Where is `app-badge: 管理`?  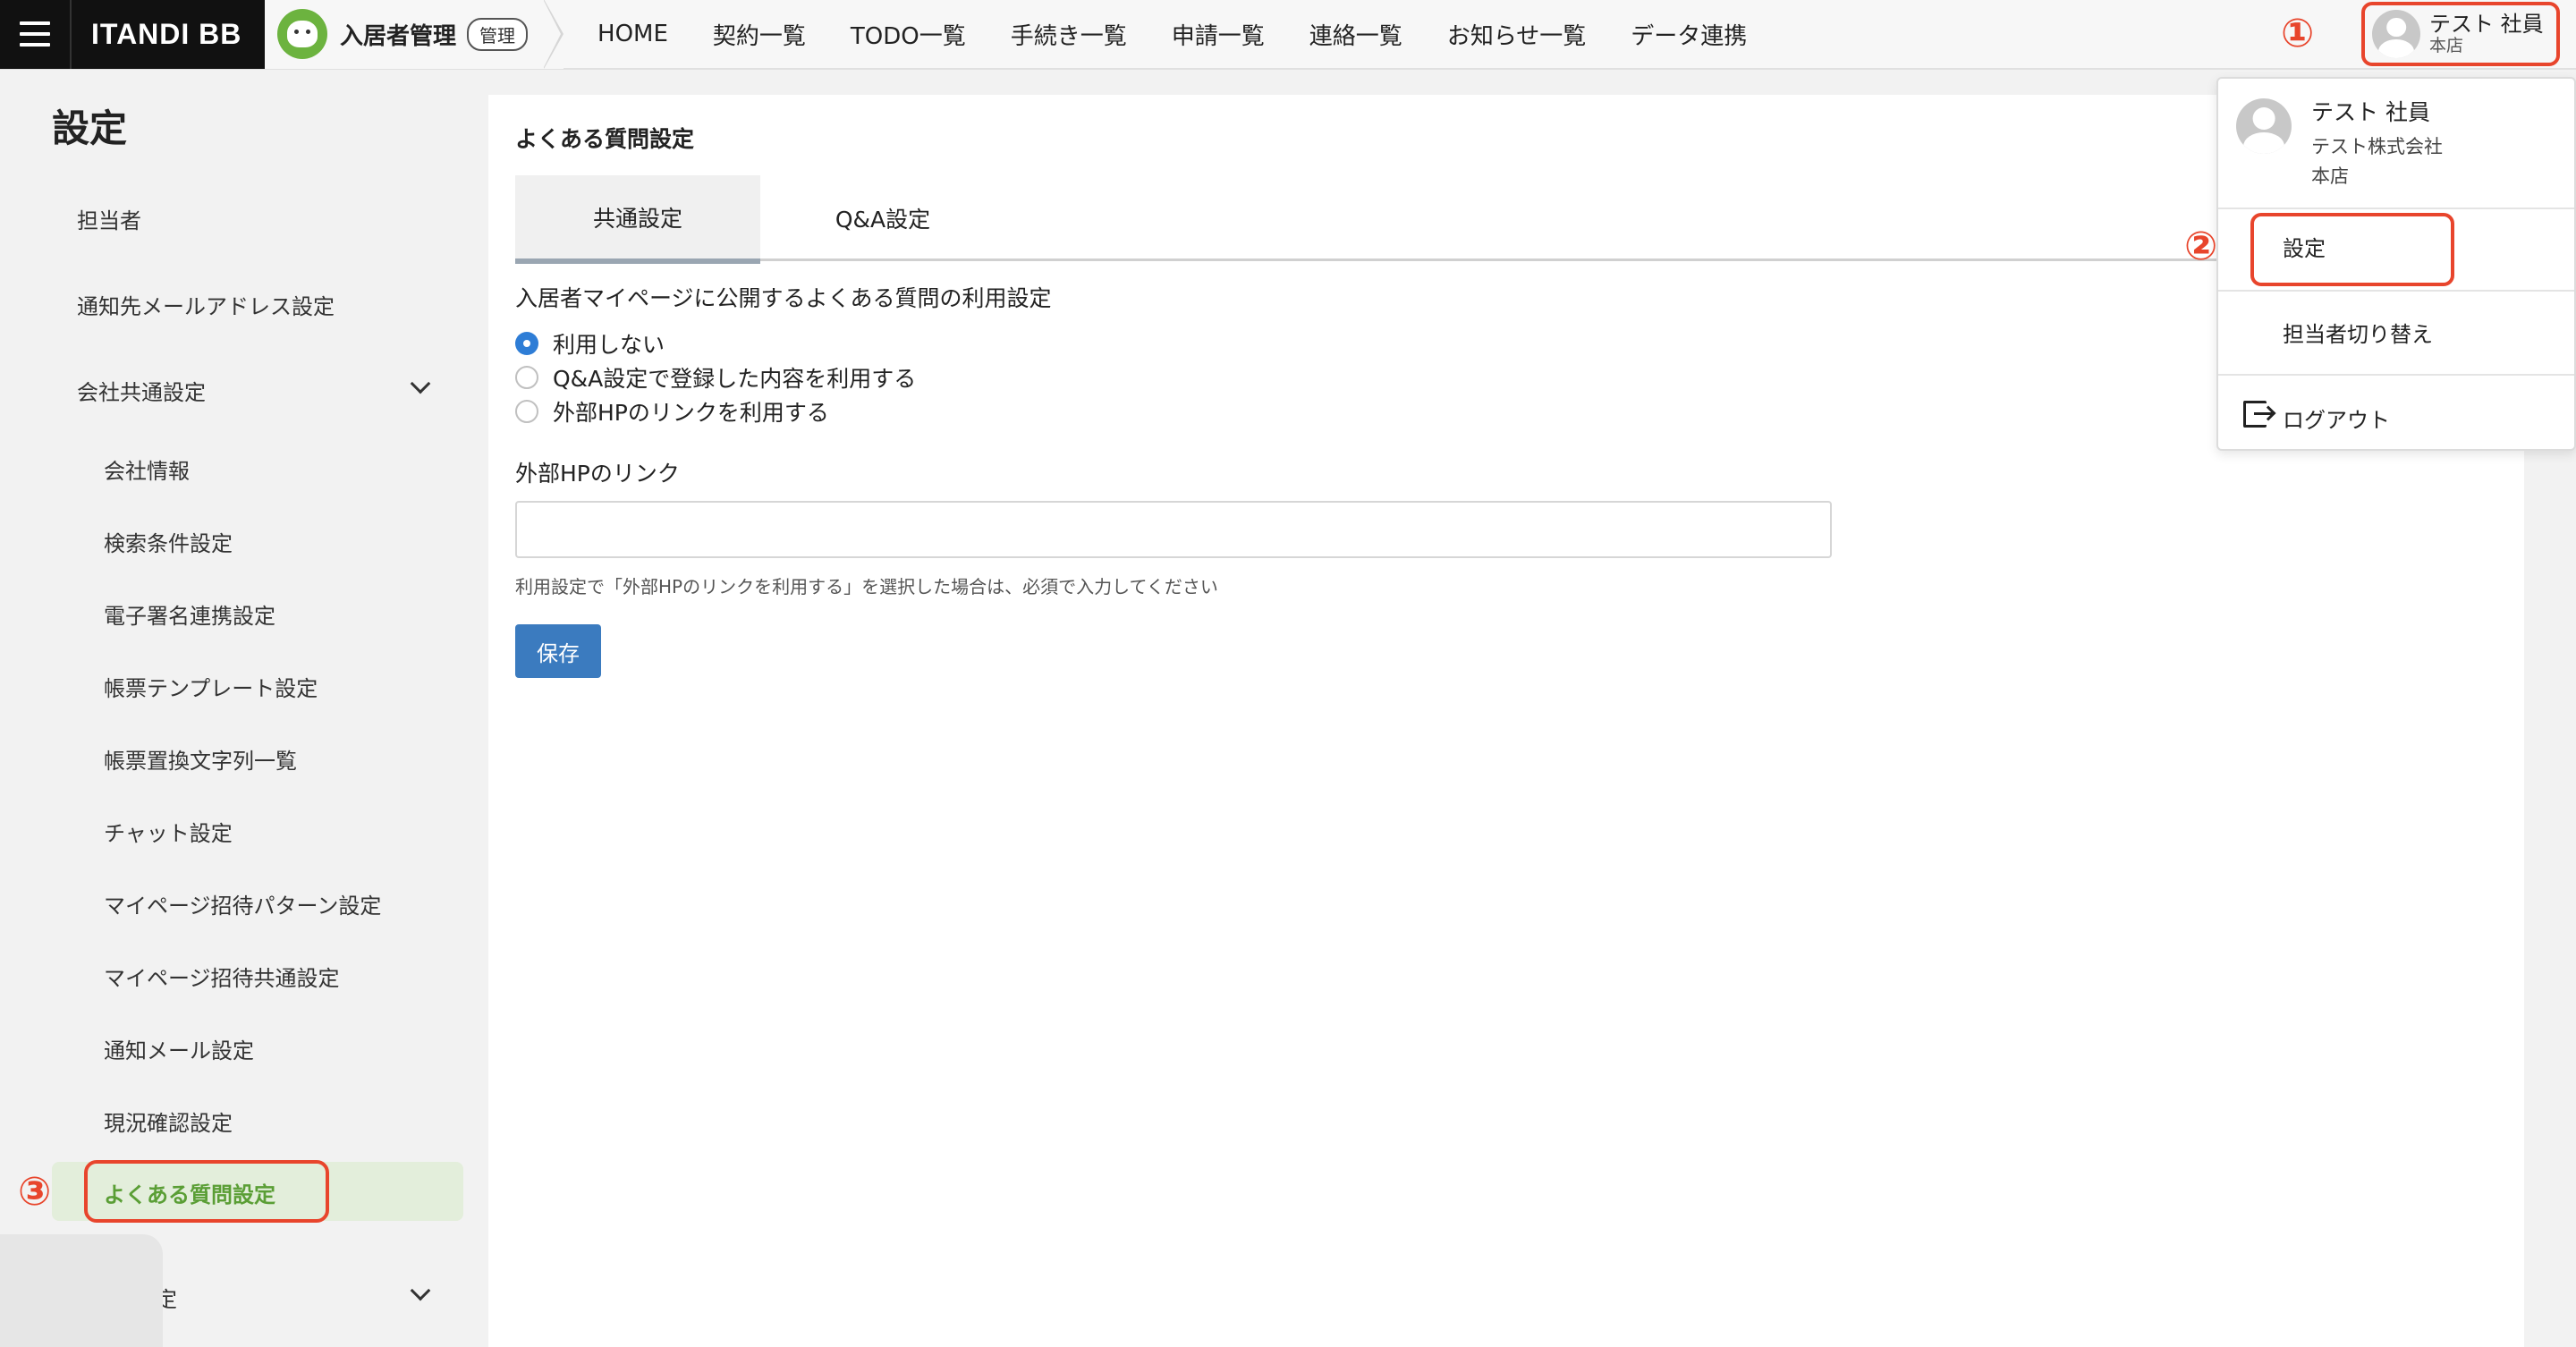
app-badge: 管理 is located at coordinates (498, 34).